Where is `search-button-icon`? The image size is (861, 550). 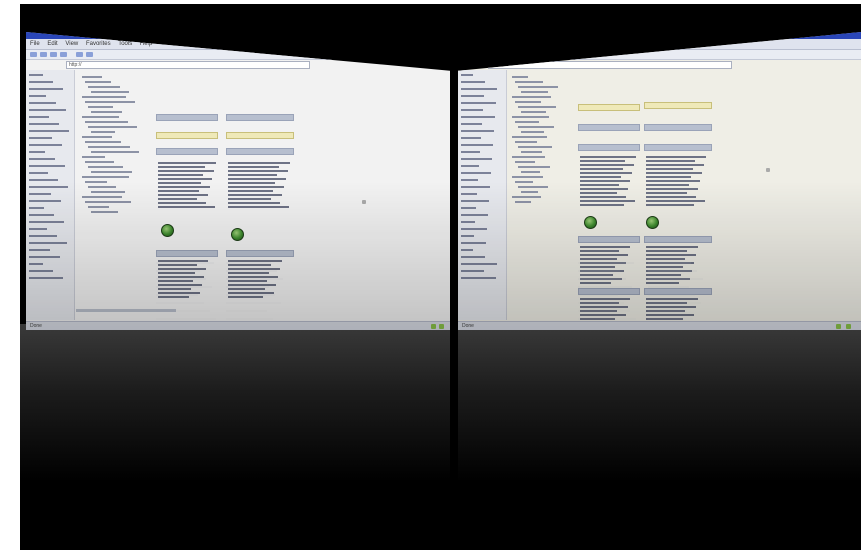 search-button-icon is located at coordinates (79, 54).